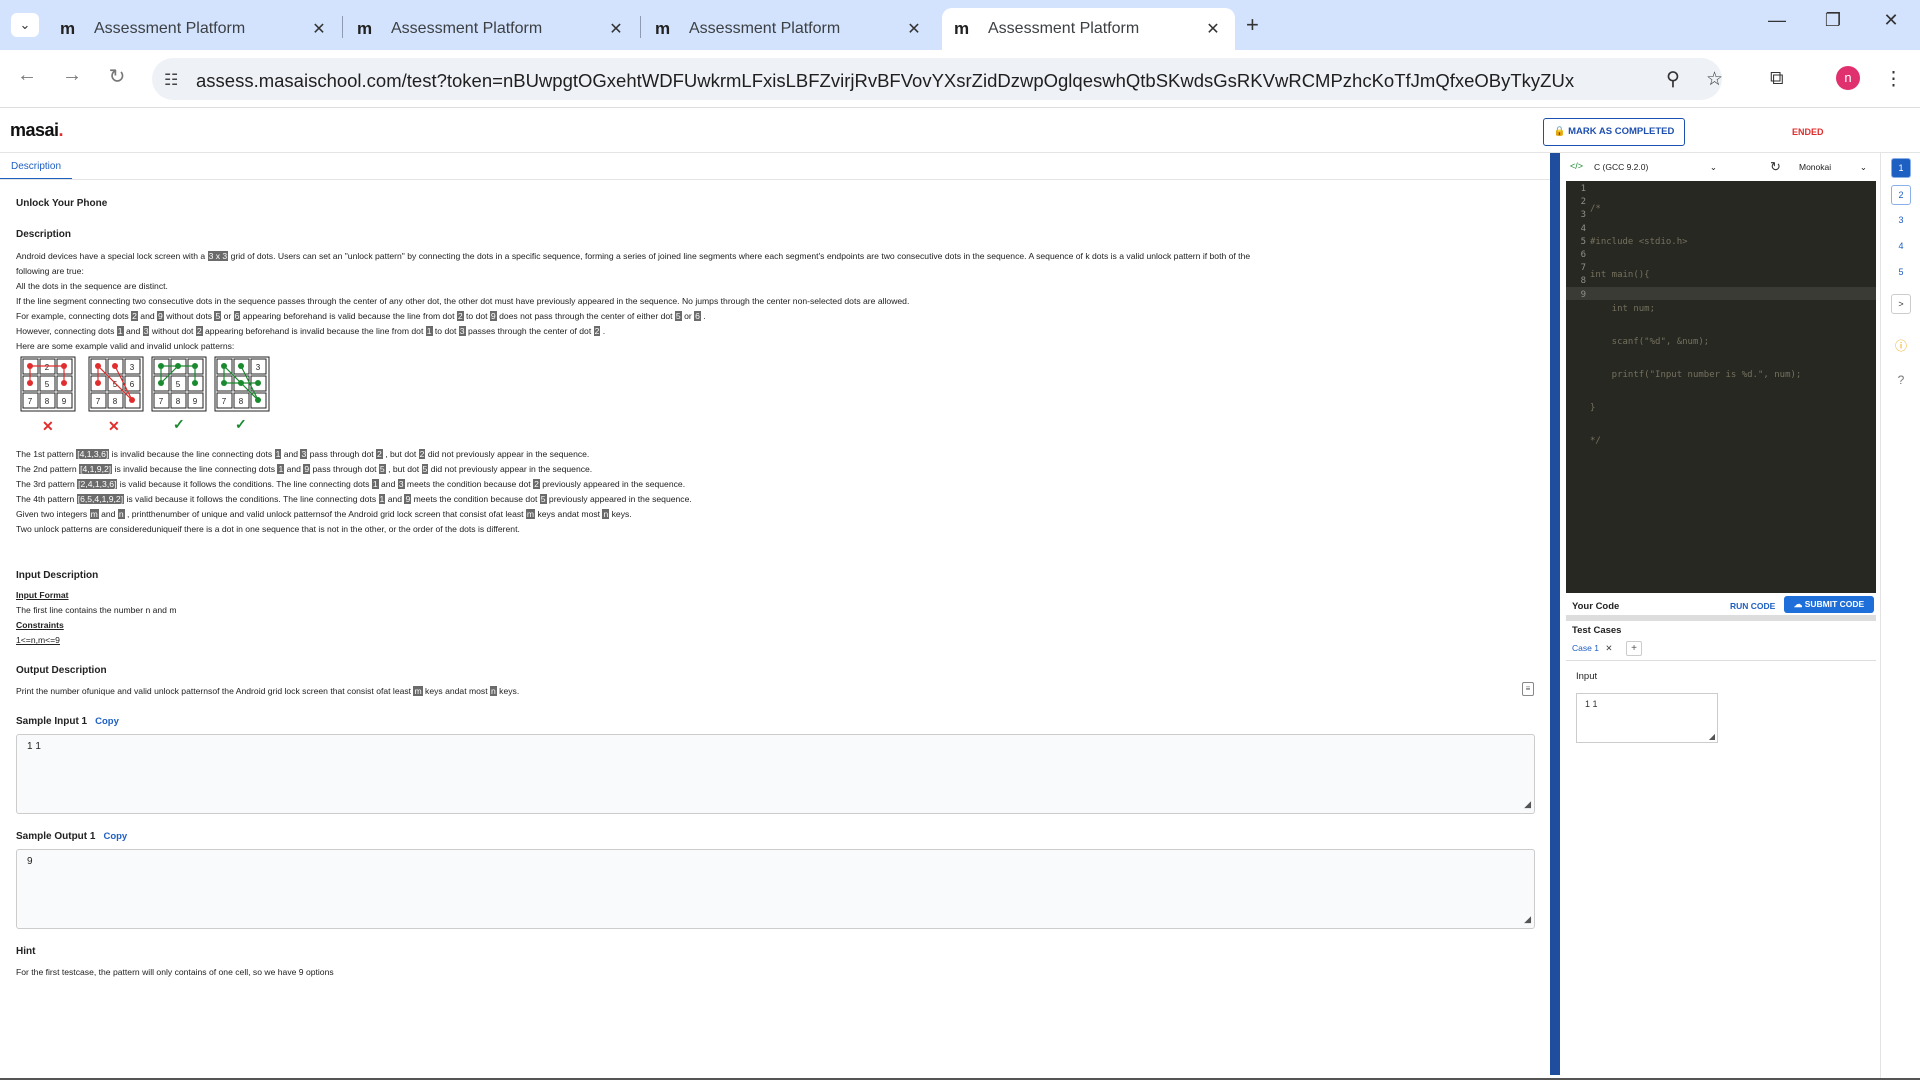  I want to click on new-tab-plus-icon: +, so click(1252, 25).